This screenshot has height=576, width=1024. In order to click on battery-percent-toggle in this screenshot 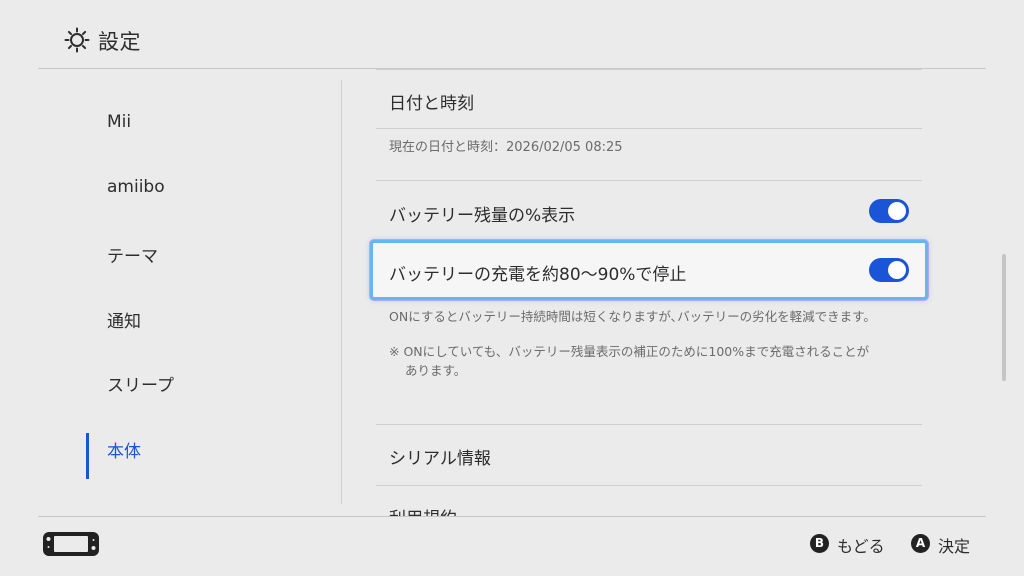, I will do `click(889, 211)`.